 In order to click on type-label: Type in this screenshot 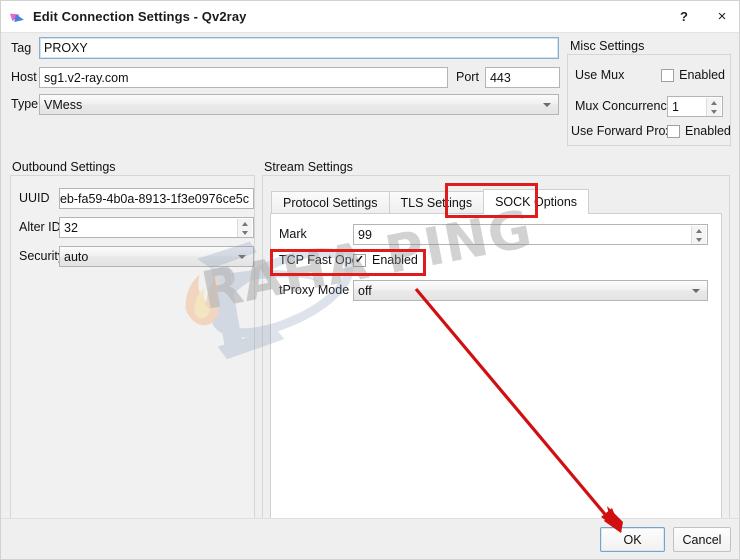, I will do `click(25, 104)`.